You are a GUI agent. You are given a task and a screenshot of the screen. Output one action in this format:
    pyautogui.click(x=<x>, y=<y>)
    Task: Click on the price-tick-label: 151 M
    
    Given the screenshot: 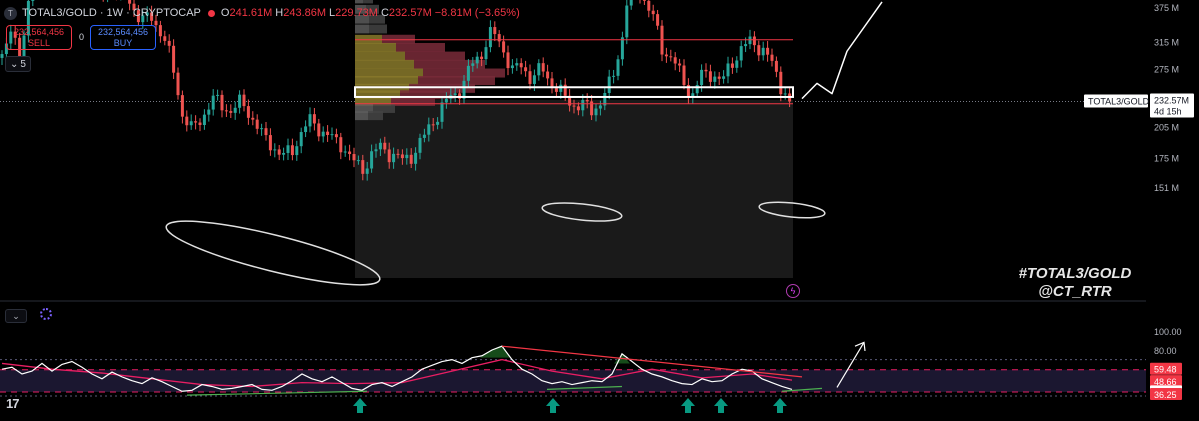 What is the action you would take?
    pyautogui.click(x=1166, y=188)
    